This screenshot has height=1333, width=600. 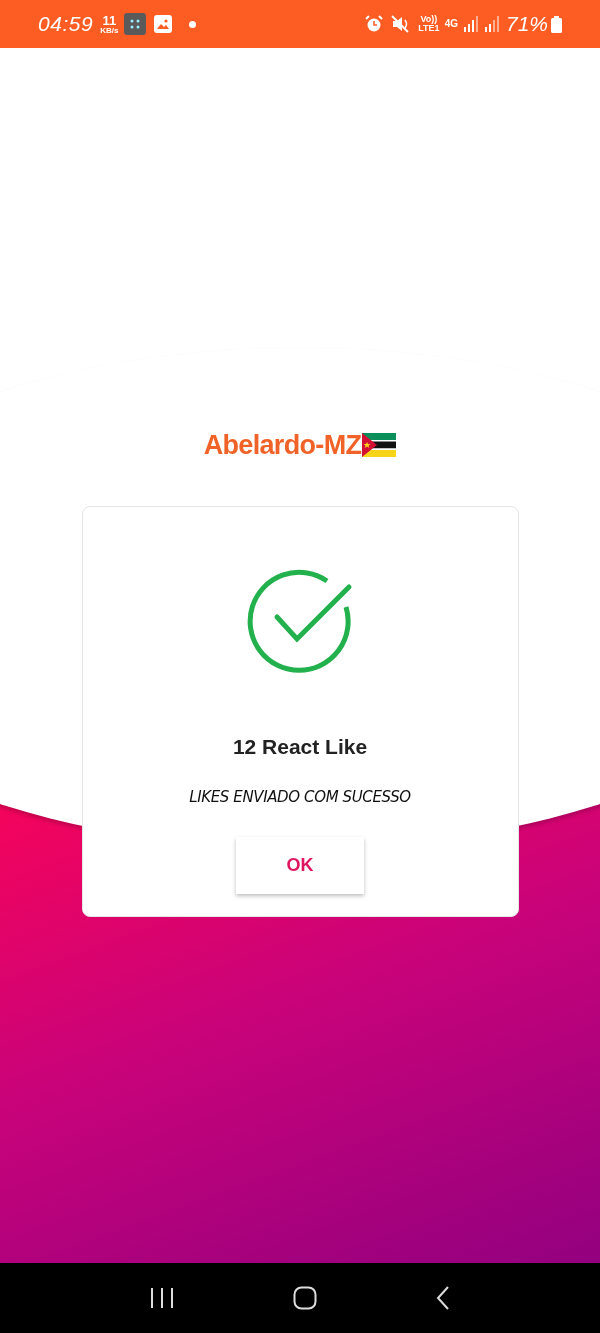 What do you see at coordinates (429, 19) in the screenshot?
I see `volte-text: Vo))` at bounding box center [429, 19].